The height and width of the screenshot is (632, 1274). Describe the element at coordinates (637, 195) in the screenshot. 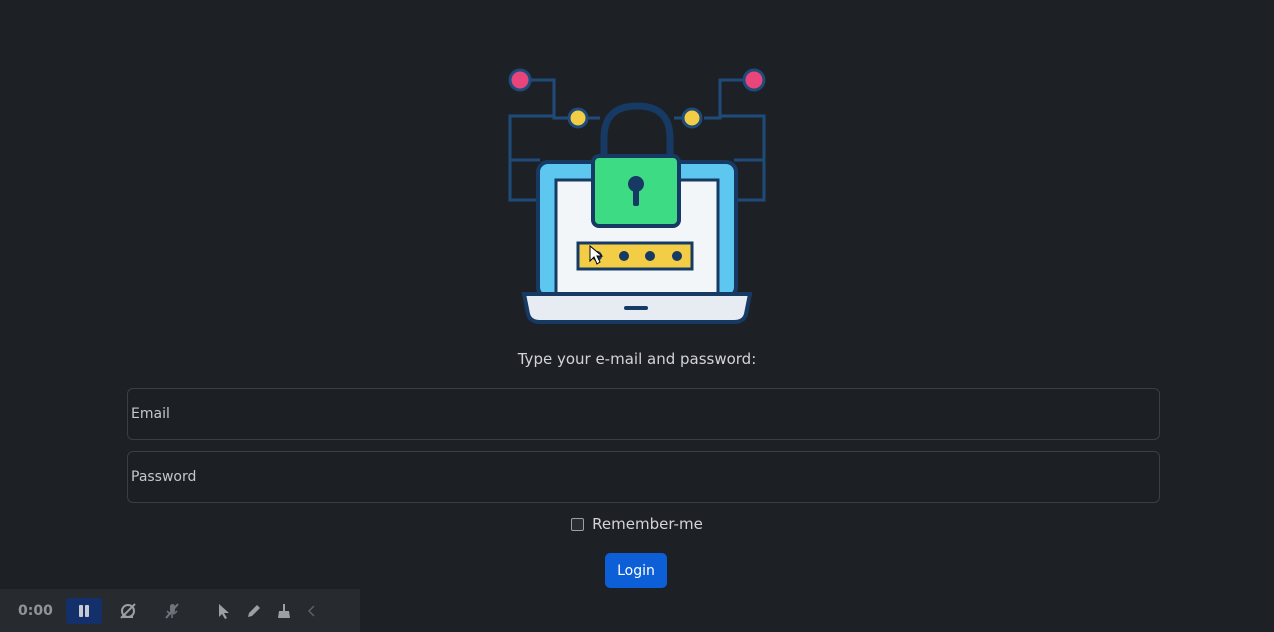

I see `security-laptop-illustration` at that location.